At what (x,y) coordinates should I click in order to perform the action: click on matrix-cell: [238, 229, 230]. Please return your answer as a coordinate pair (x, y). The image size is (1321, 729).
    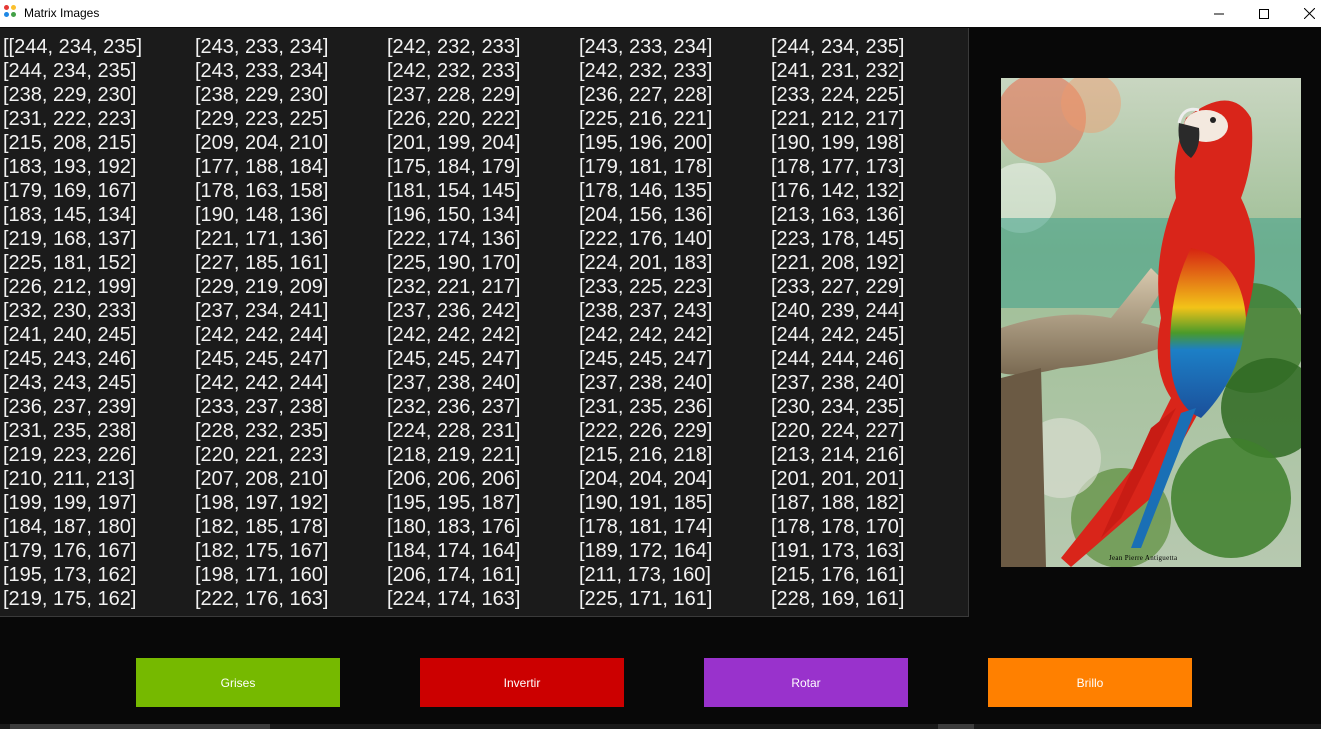
    Looking at the image, I should click on (70, 95).